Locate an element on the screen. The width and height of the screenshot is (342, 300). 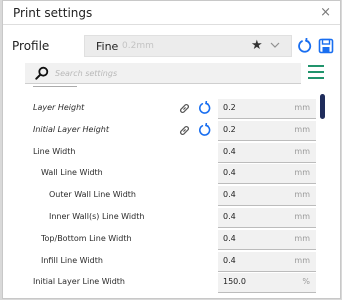
setting-label: Inner Wall(s) Line Width is located at coordinates (97, 216).